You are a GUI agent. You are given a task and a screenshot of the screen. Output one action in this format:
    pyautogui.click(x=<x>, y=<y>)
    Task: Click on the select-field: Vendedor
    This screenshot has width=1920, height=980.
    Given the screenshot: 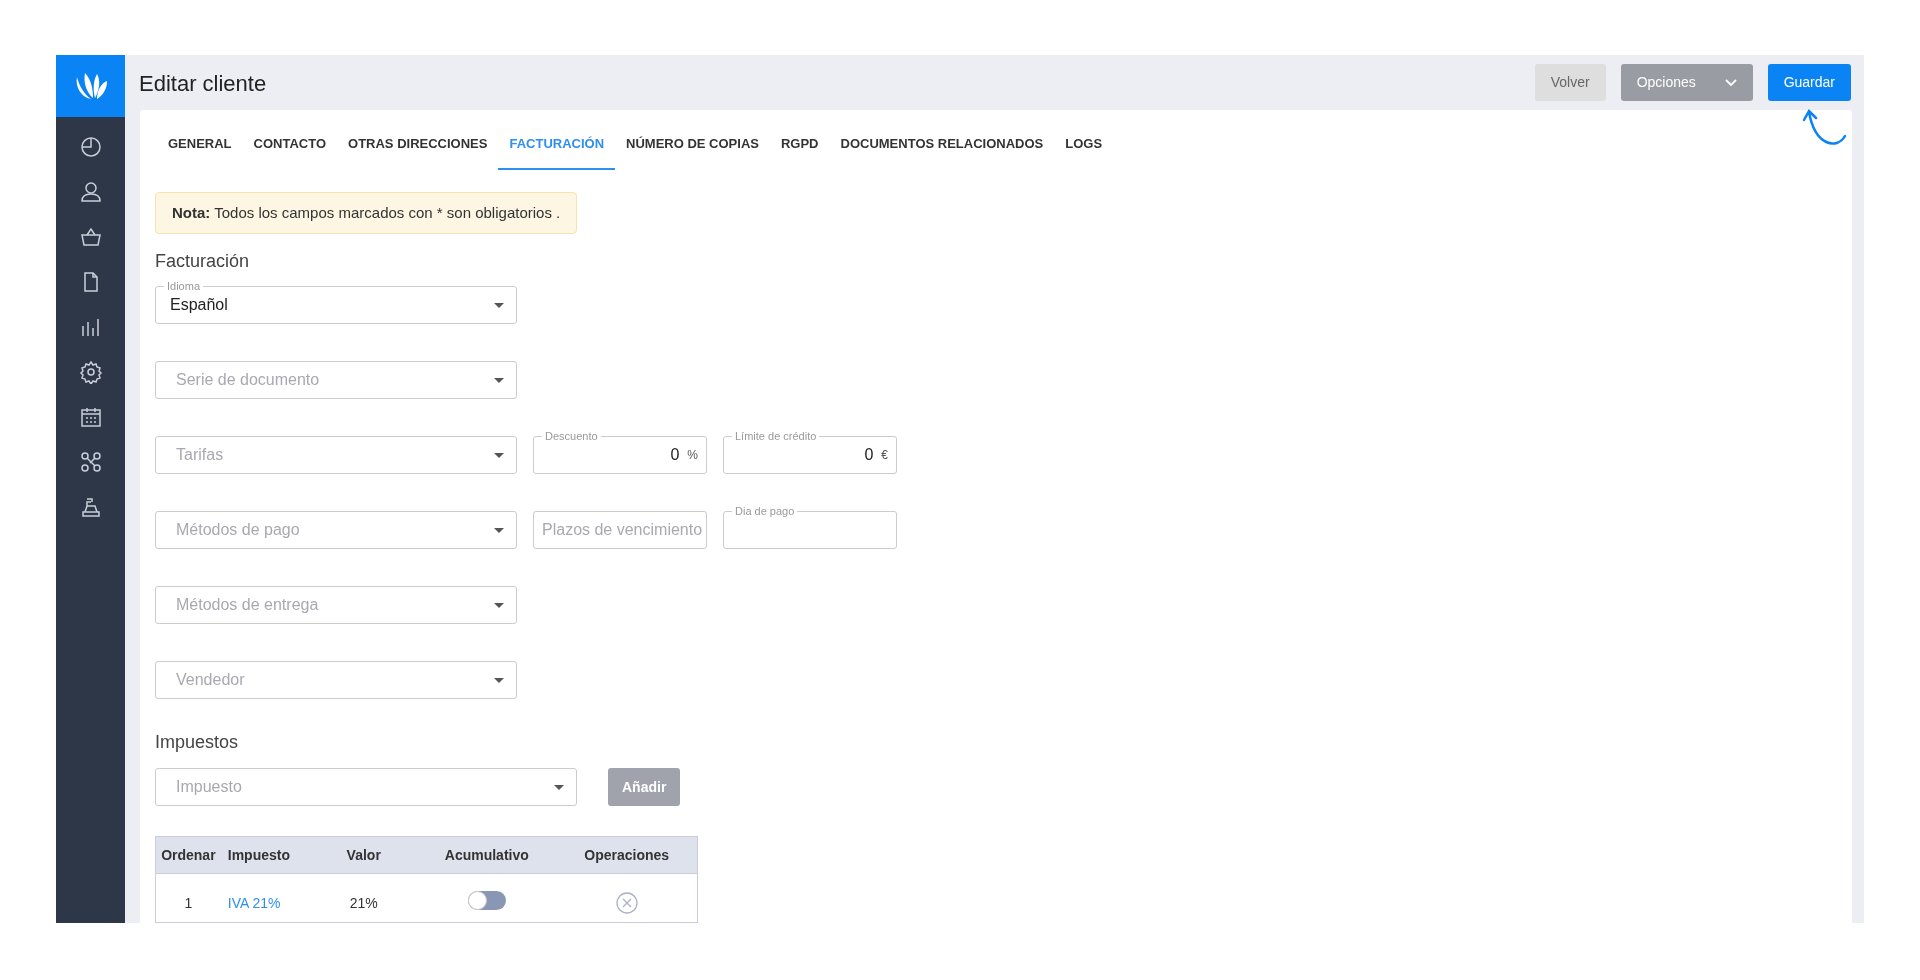 What is the action you would take?
    pyautogui.click(x=336, y=680)
    